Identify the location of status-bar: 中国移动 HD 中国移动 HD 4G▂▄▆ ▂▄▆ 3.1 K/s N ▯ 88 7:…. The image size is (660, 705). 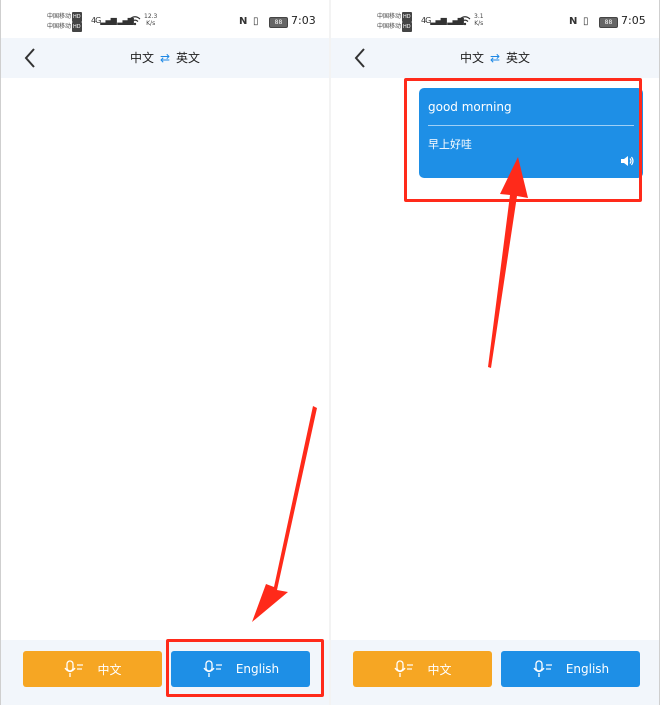
(495, 23).